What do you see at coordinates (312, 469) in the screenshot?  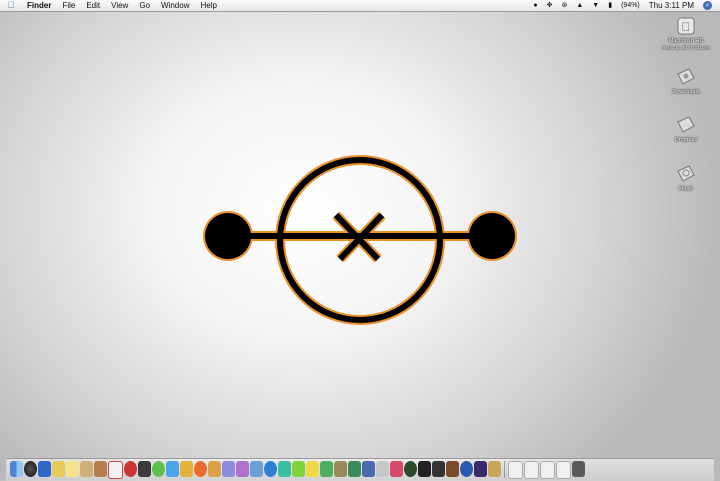 I see `flower-icon` at bounding box center [312, 469].